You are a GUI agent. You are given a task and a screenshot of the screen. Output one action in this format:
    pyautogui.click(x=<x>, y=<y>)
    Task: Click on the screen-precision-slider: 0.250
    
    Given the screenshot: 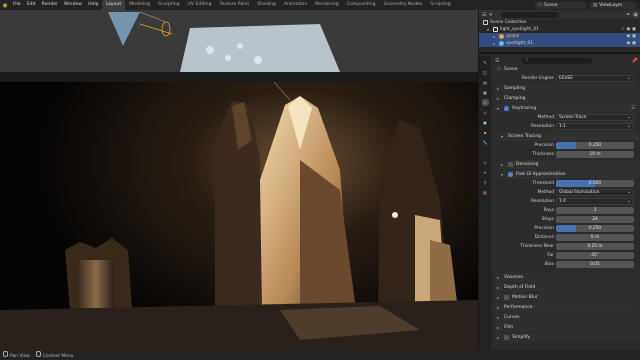 What is the action you would take?
    pyautogui.click(x=595, y=145)
    